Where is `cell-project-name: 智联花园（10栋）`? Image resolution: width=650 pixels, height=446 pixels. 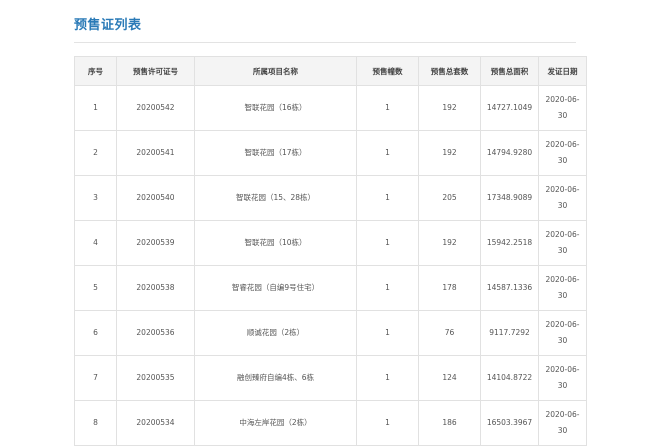
cell-project-name: 智联花园（10栋） is located at coordinates (275, 243).